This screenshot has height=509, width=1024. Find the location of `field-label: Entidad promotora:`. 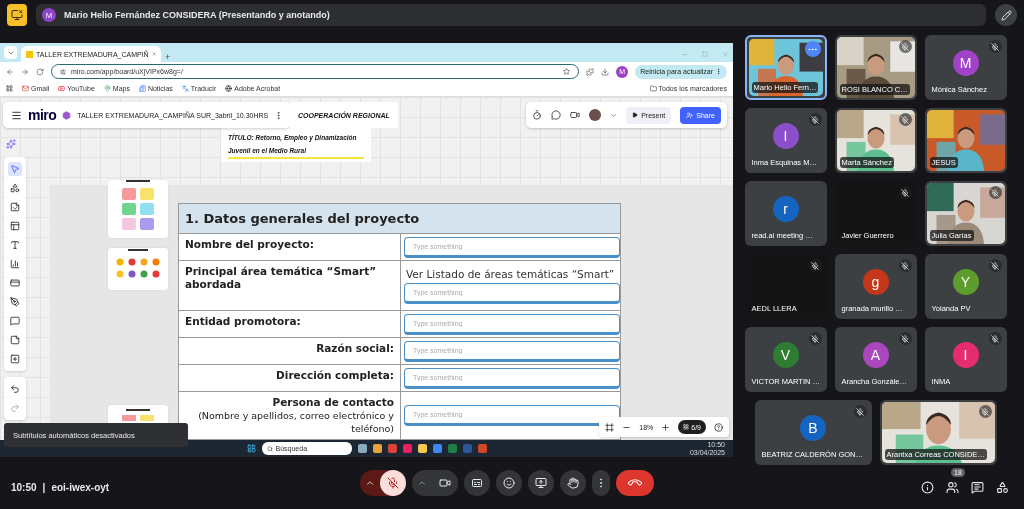

field-label: Entidad promotora: is located at coordinates (243, 321).